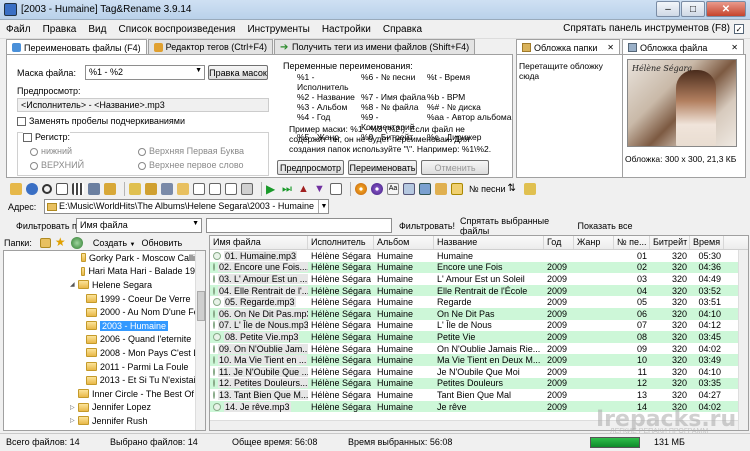  I want to click on tree-item: ◢ Helene Segara, so click(104, 285).